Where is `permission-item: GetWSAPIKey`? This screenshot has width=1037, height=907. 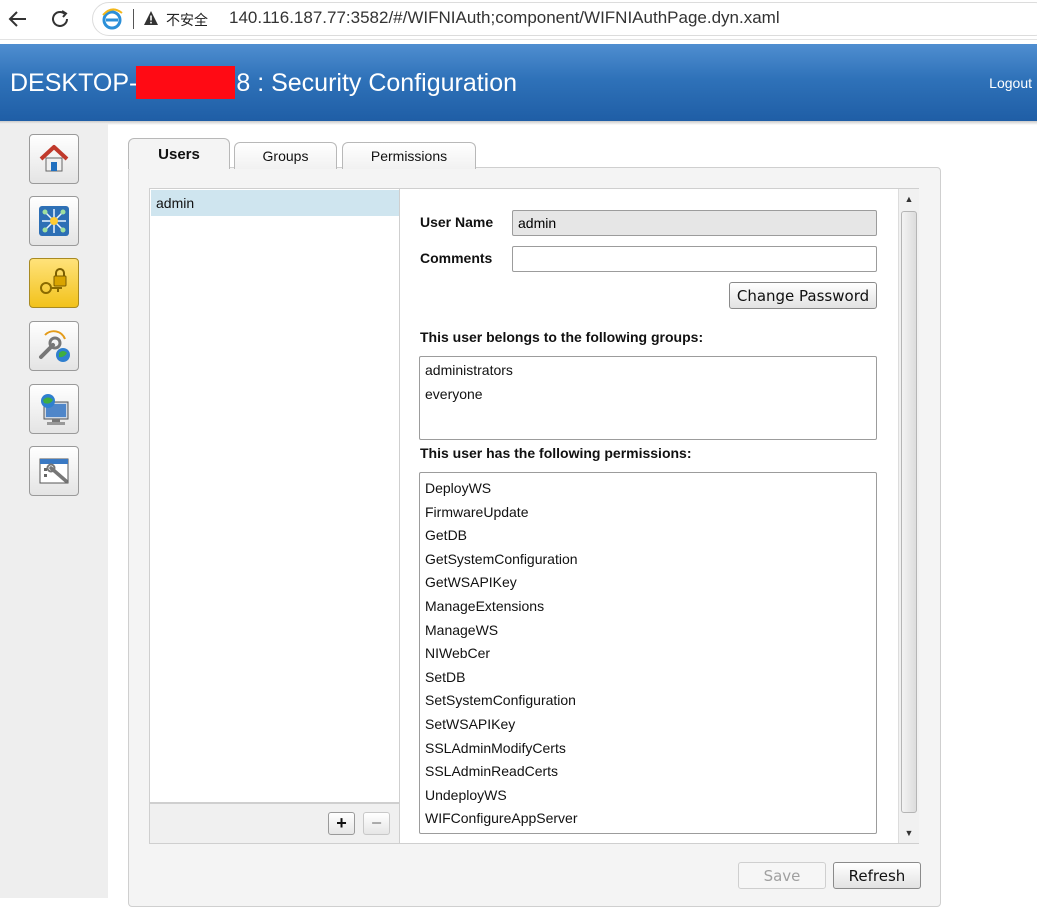
permission-item: GetWSAPIKey is located at coordinates (648, 585).